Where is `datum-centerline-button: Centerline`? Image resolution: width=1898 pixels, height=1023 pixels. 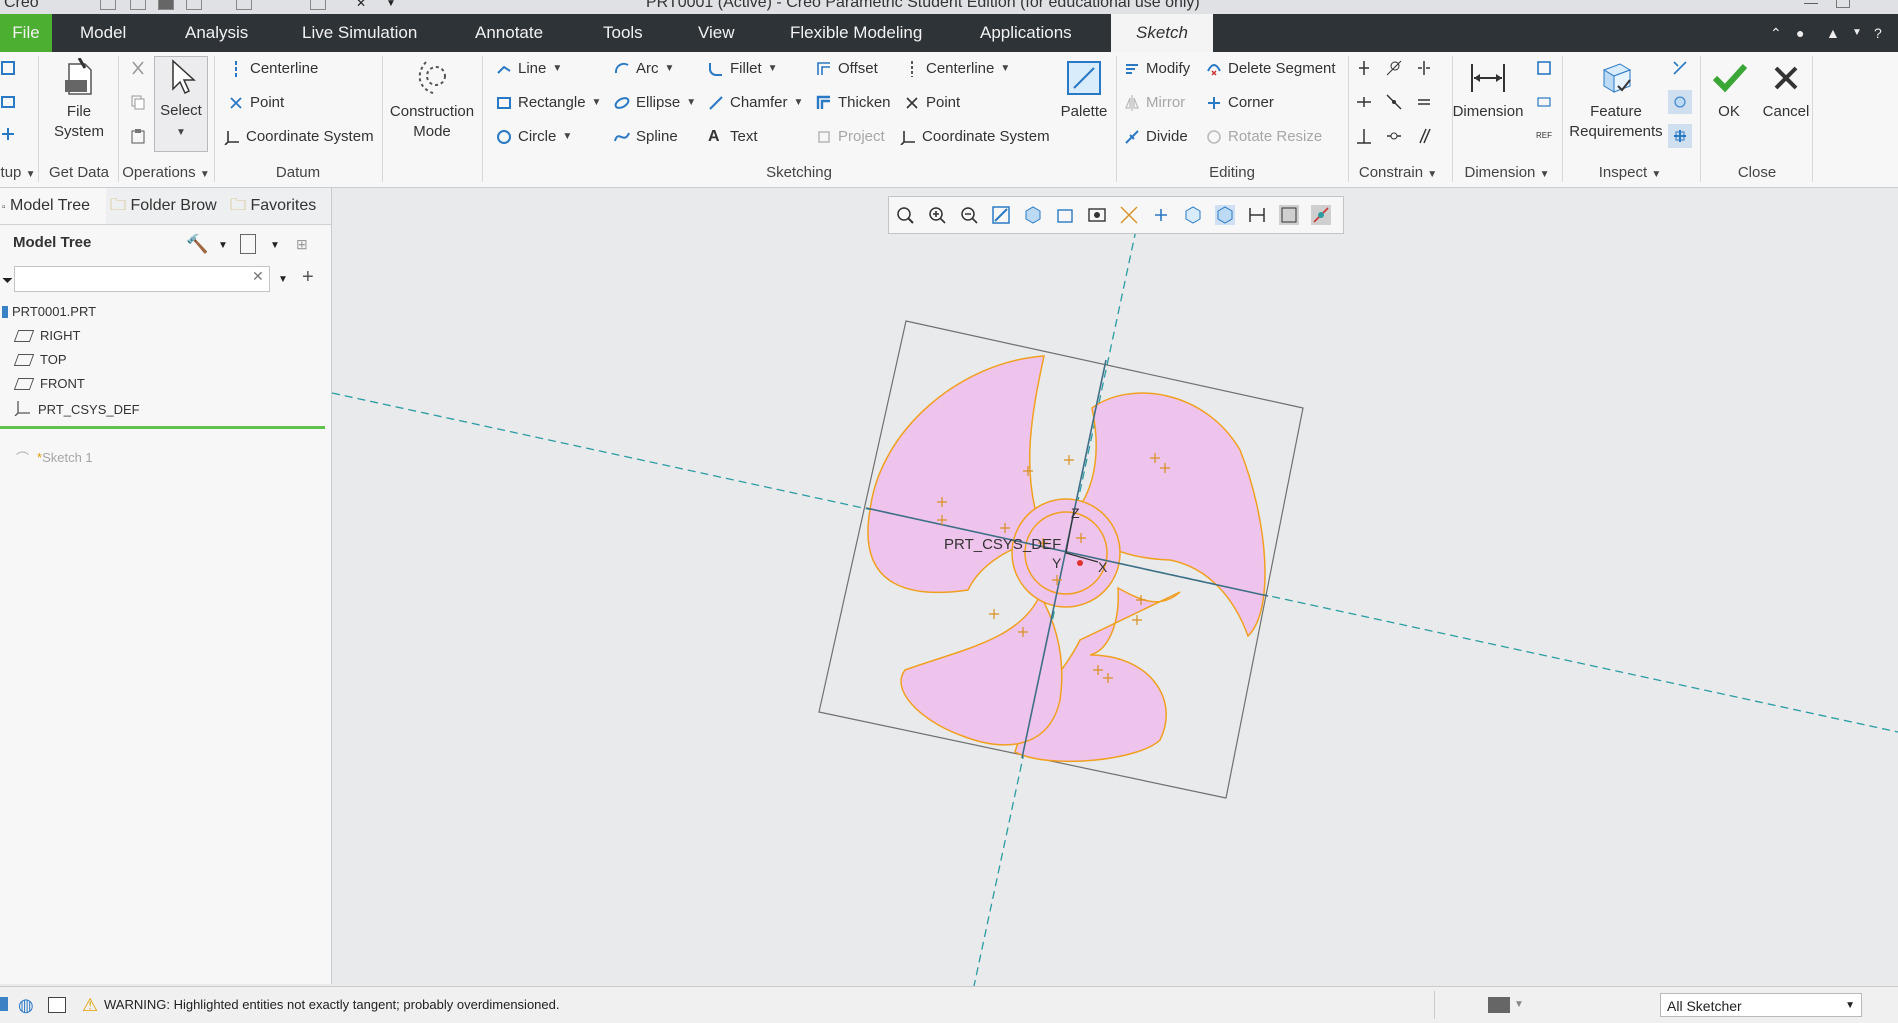
datum-centerline-button: Centerline is located at coordinates (273, 68).